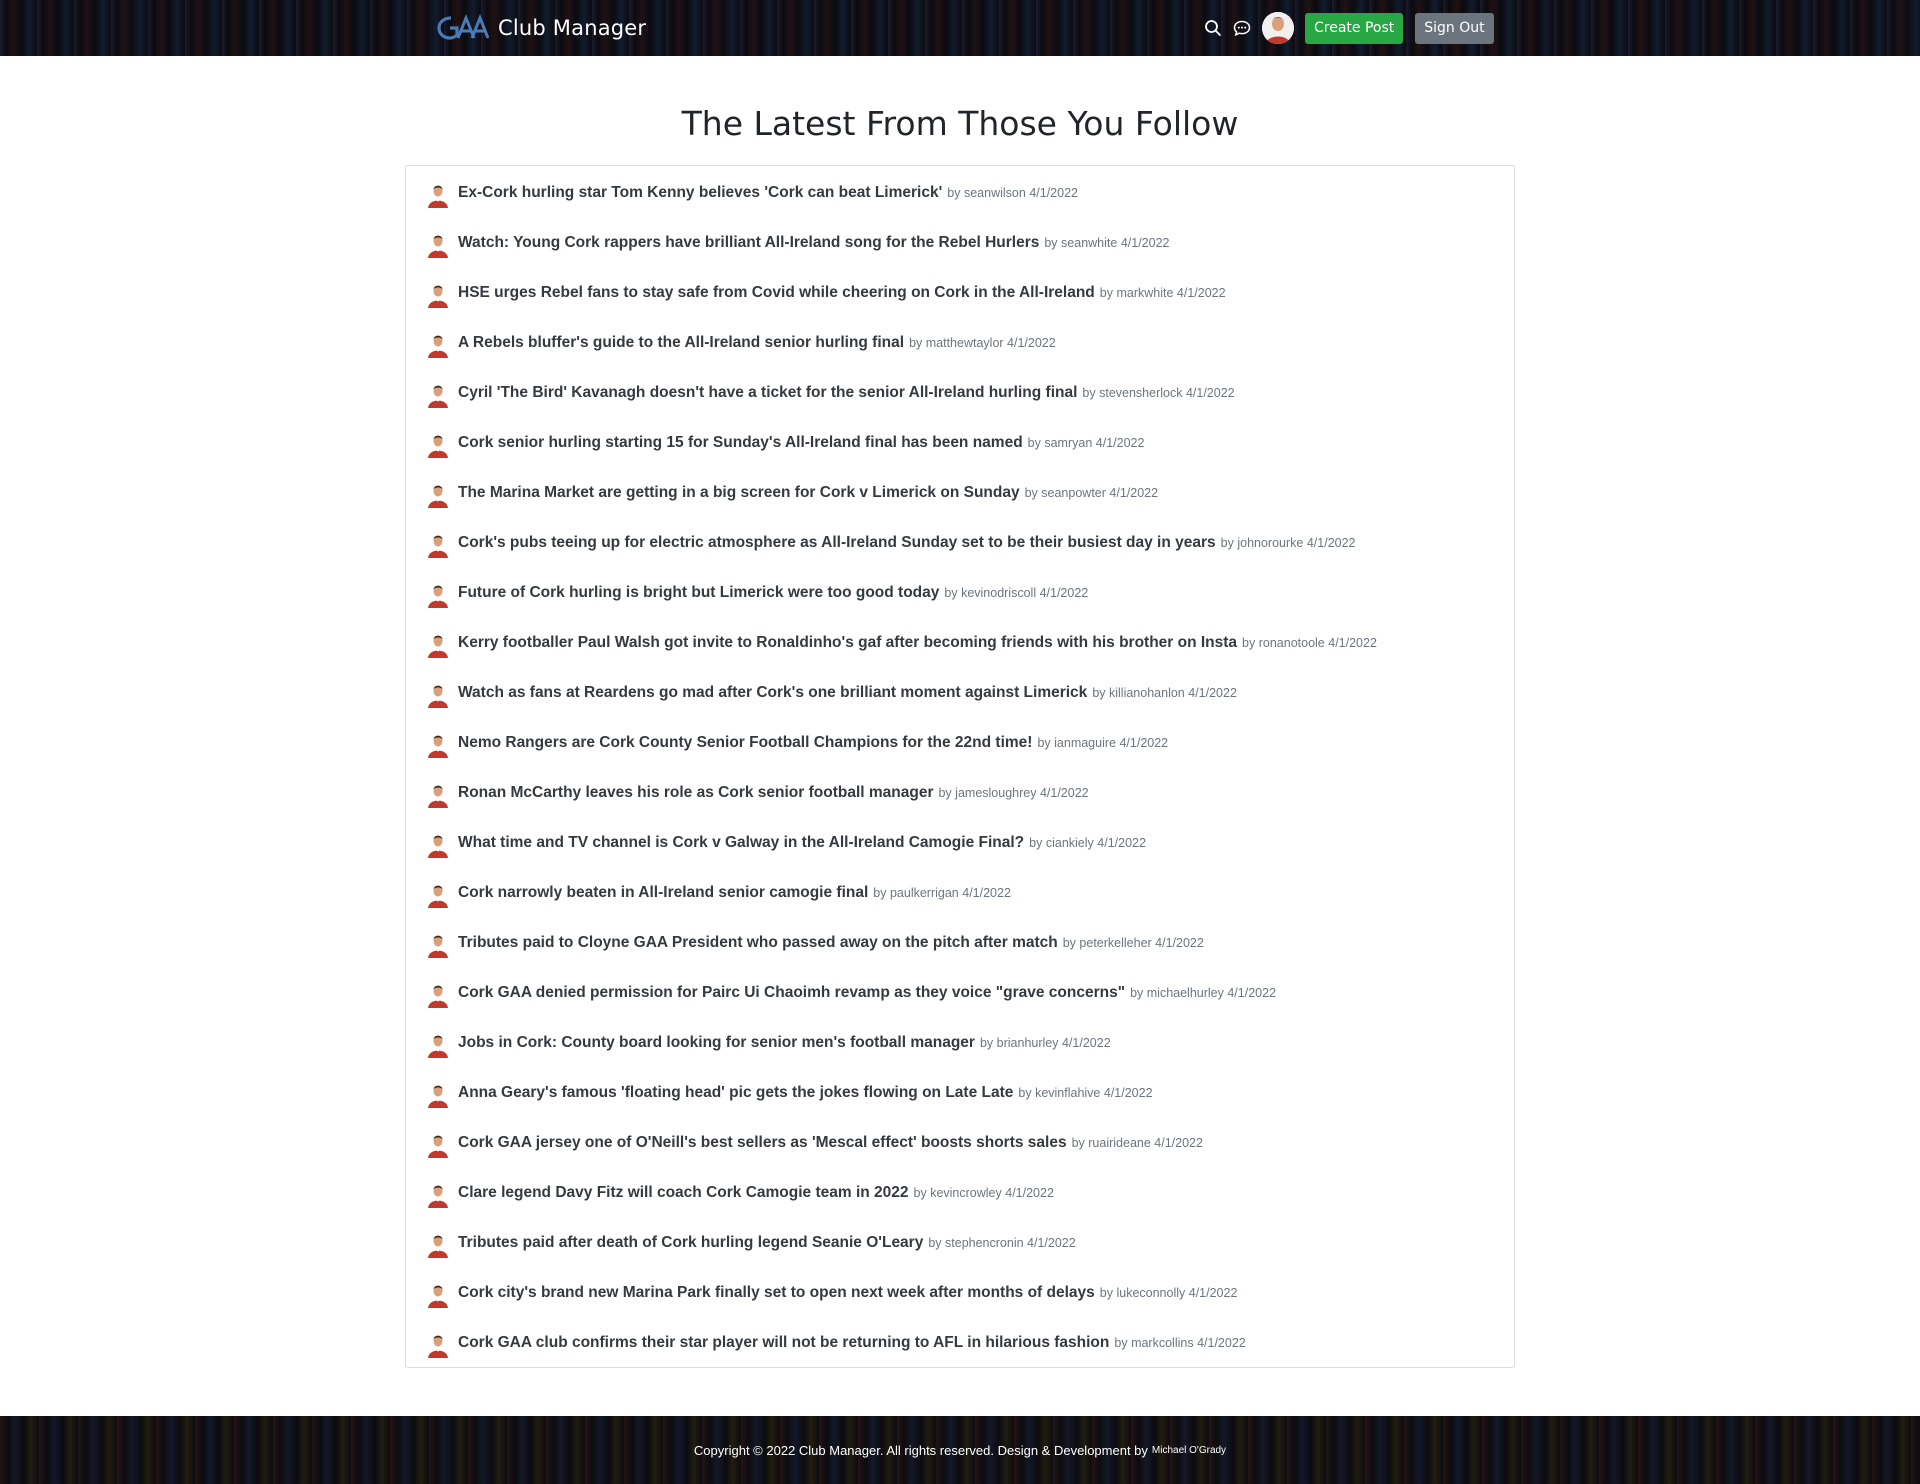  Describe the element at coordinates (1089, 243) in the screenshot. I see `post-author: seanwhite` at that location.